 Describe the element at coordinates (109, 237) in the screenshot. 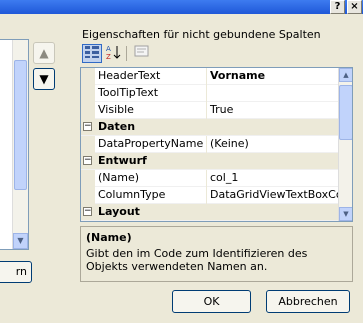

I see `description-title: (Name)` at that location.